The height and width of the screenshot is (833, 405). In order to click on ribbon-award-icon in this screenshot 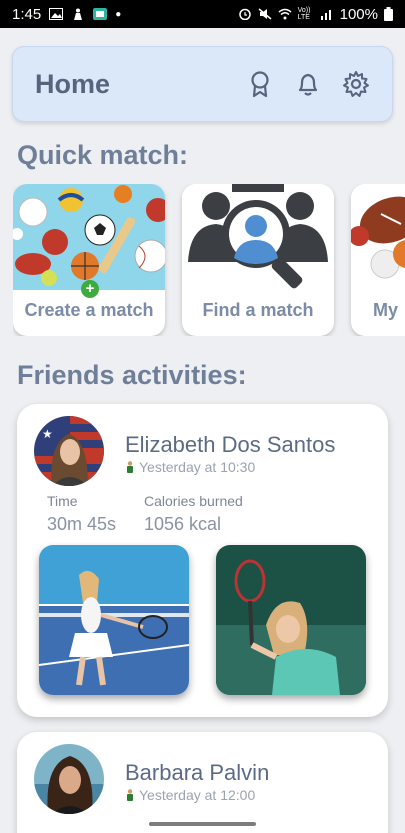, I will do `click(260, 84)`.